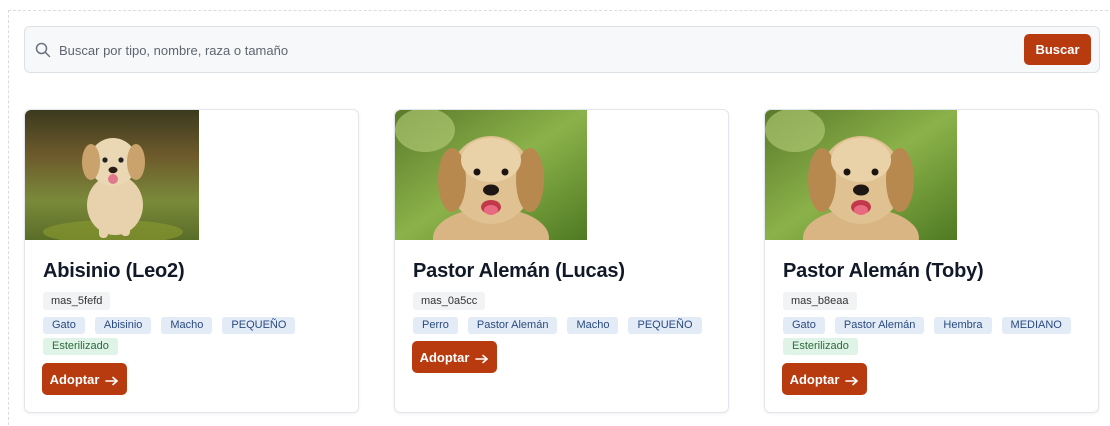 This screenshot has width=1110, height=426. What do you see at coordinates (43, 50) in the screenshot?
I see `search-icon` at bounding box center [43, 50].